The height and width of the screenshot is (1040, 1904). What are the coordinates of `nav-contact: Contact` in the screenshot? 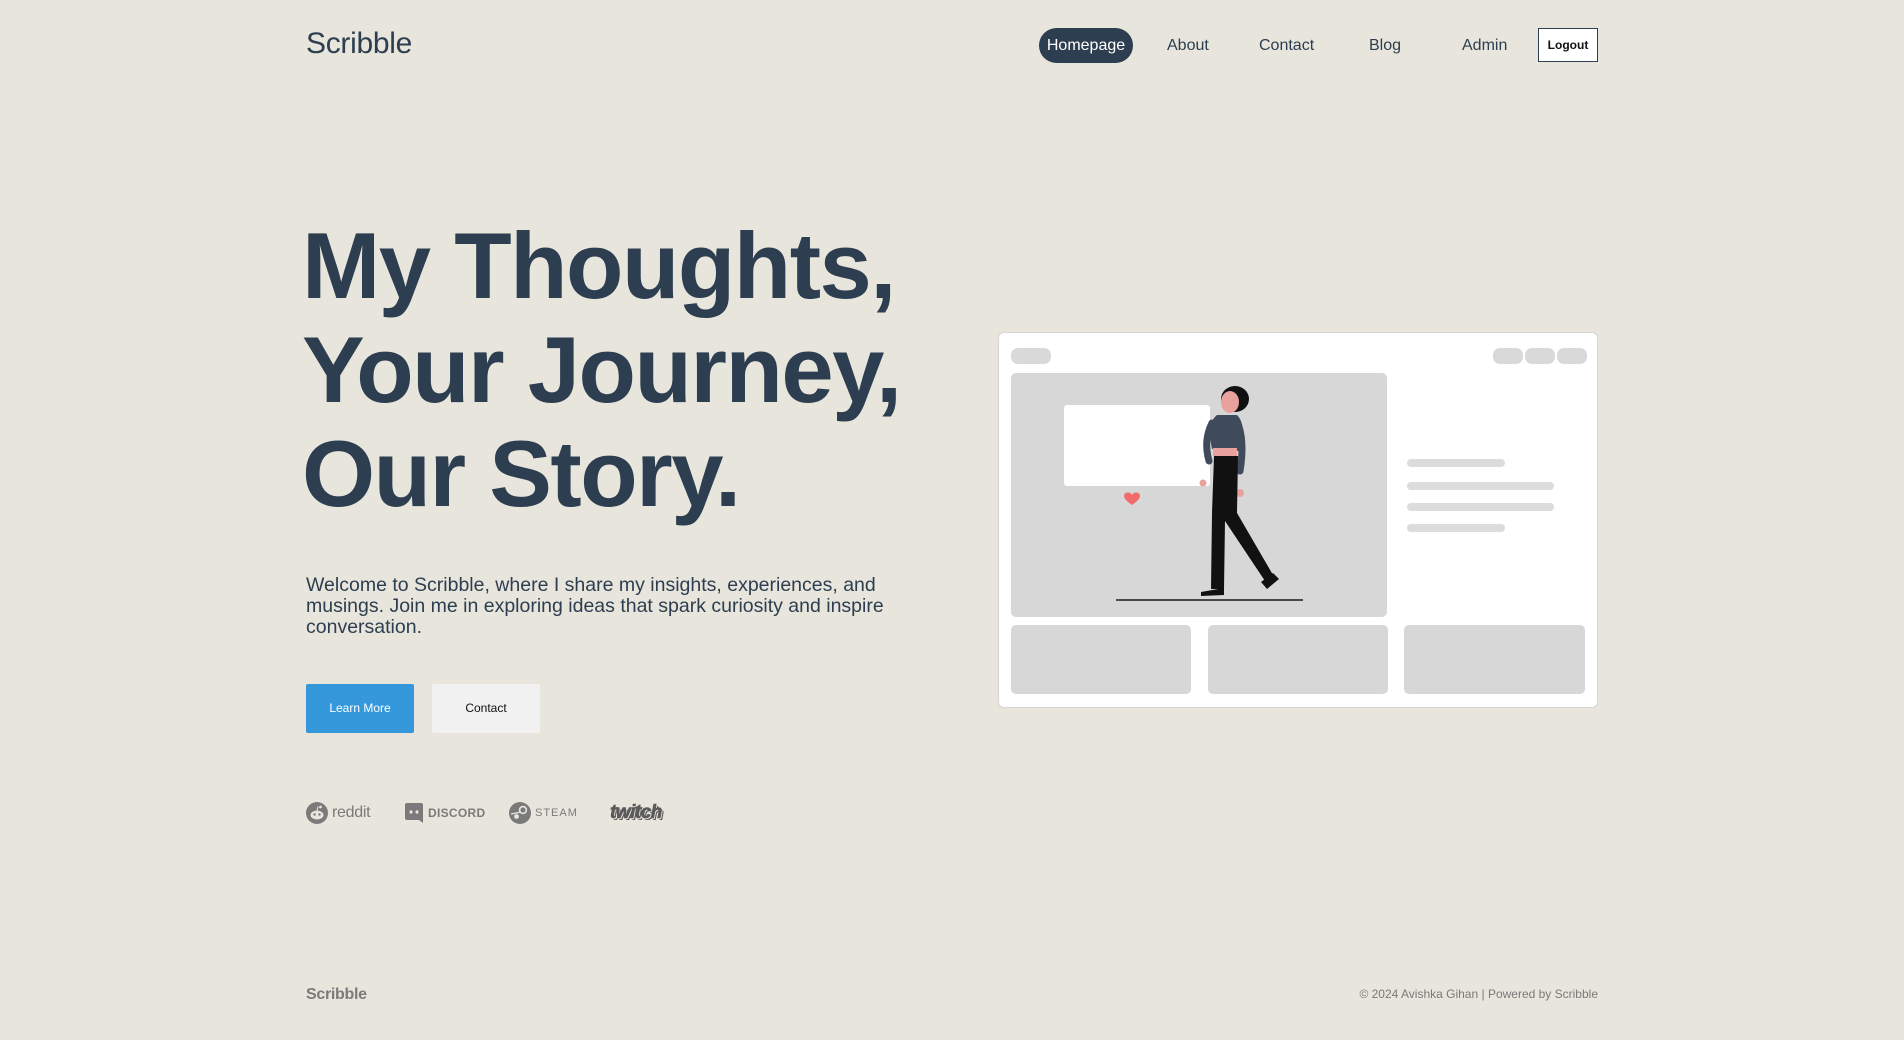 It's located at (1286, 45).